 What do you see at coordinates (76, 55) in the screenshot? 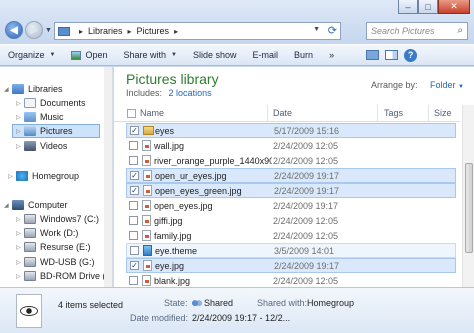
I see `image-icon` at bounding box center [76, 55].